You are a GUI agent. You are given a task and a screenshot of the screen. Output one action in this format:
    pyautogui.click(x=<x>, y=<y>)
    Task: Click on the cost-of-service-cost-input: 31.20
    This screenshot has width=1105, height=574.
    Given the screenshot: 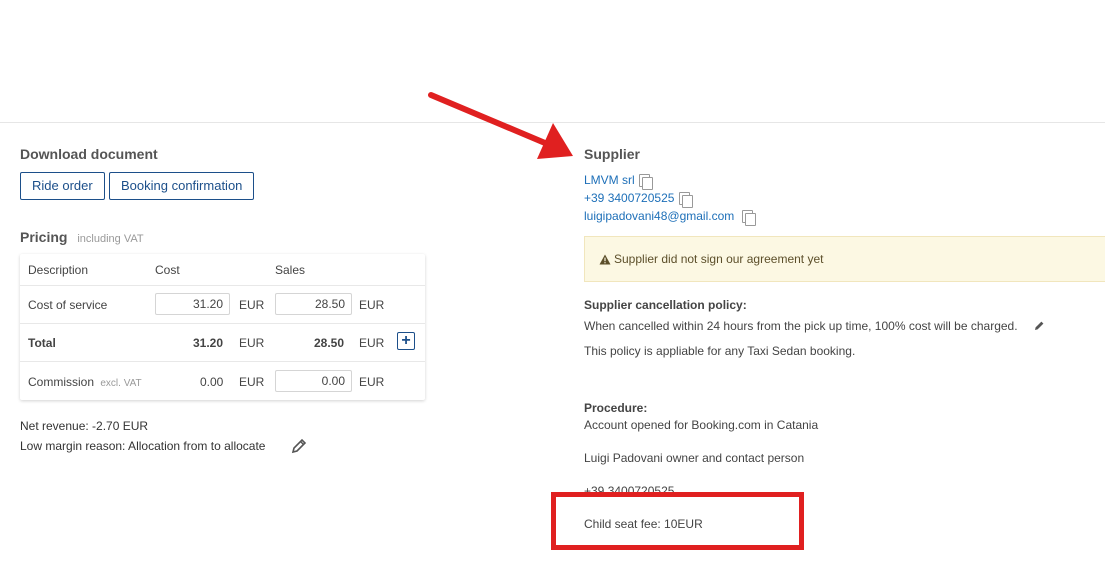 What is the action you would take?
    pyautogui.click(x=192, y=304)
    